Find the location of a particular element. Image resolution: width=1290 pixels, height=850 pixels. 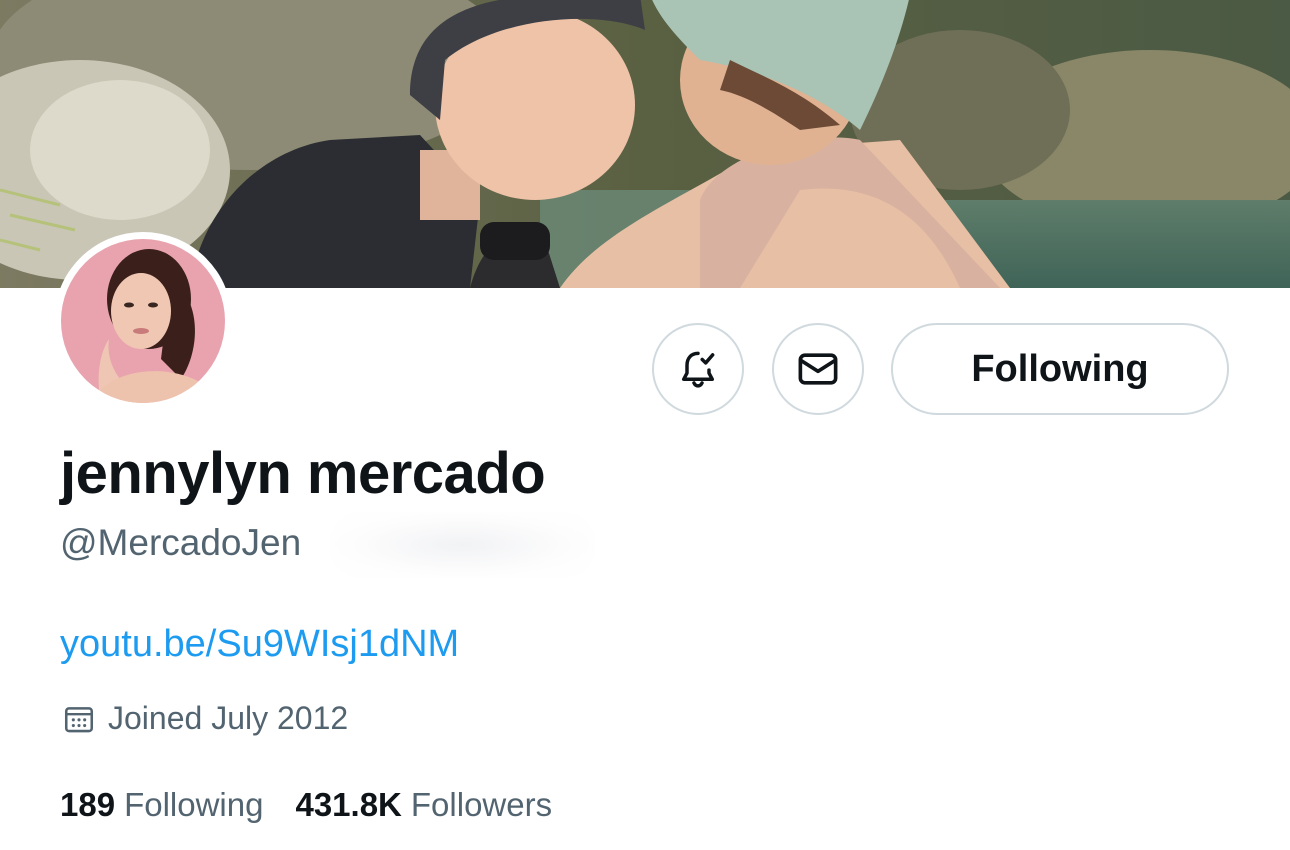

calendar-icon is located at coordinates (79, 719).